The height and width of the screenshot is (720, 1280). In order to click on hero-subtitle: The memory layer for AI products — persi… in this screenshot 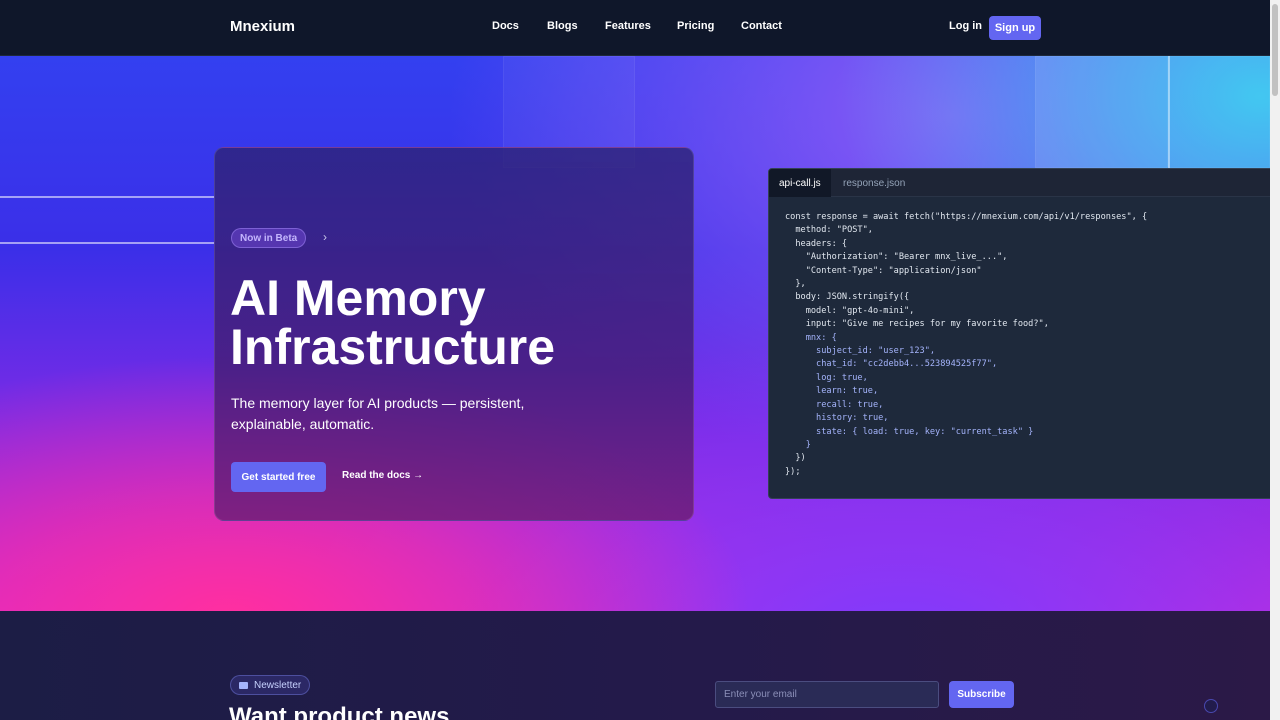, I will do `click(378, 413)`.